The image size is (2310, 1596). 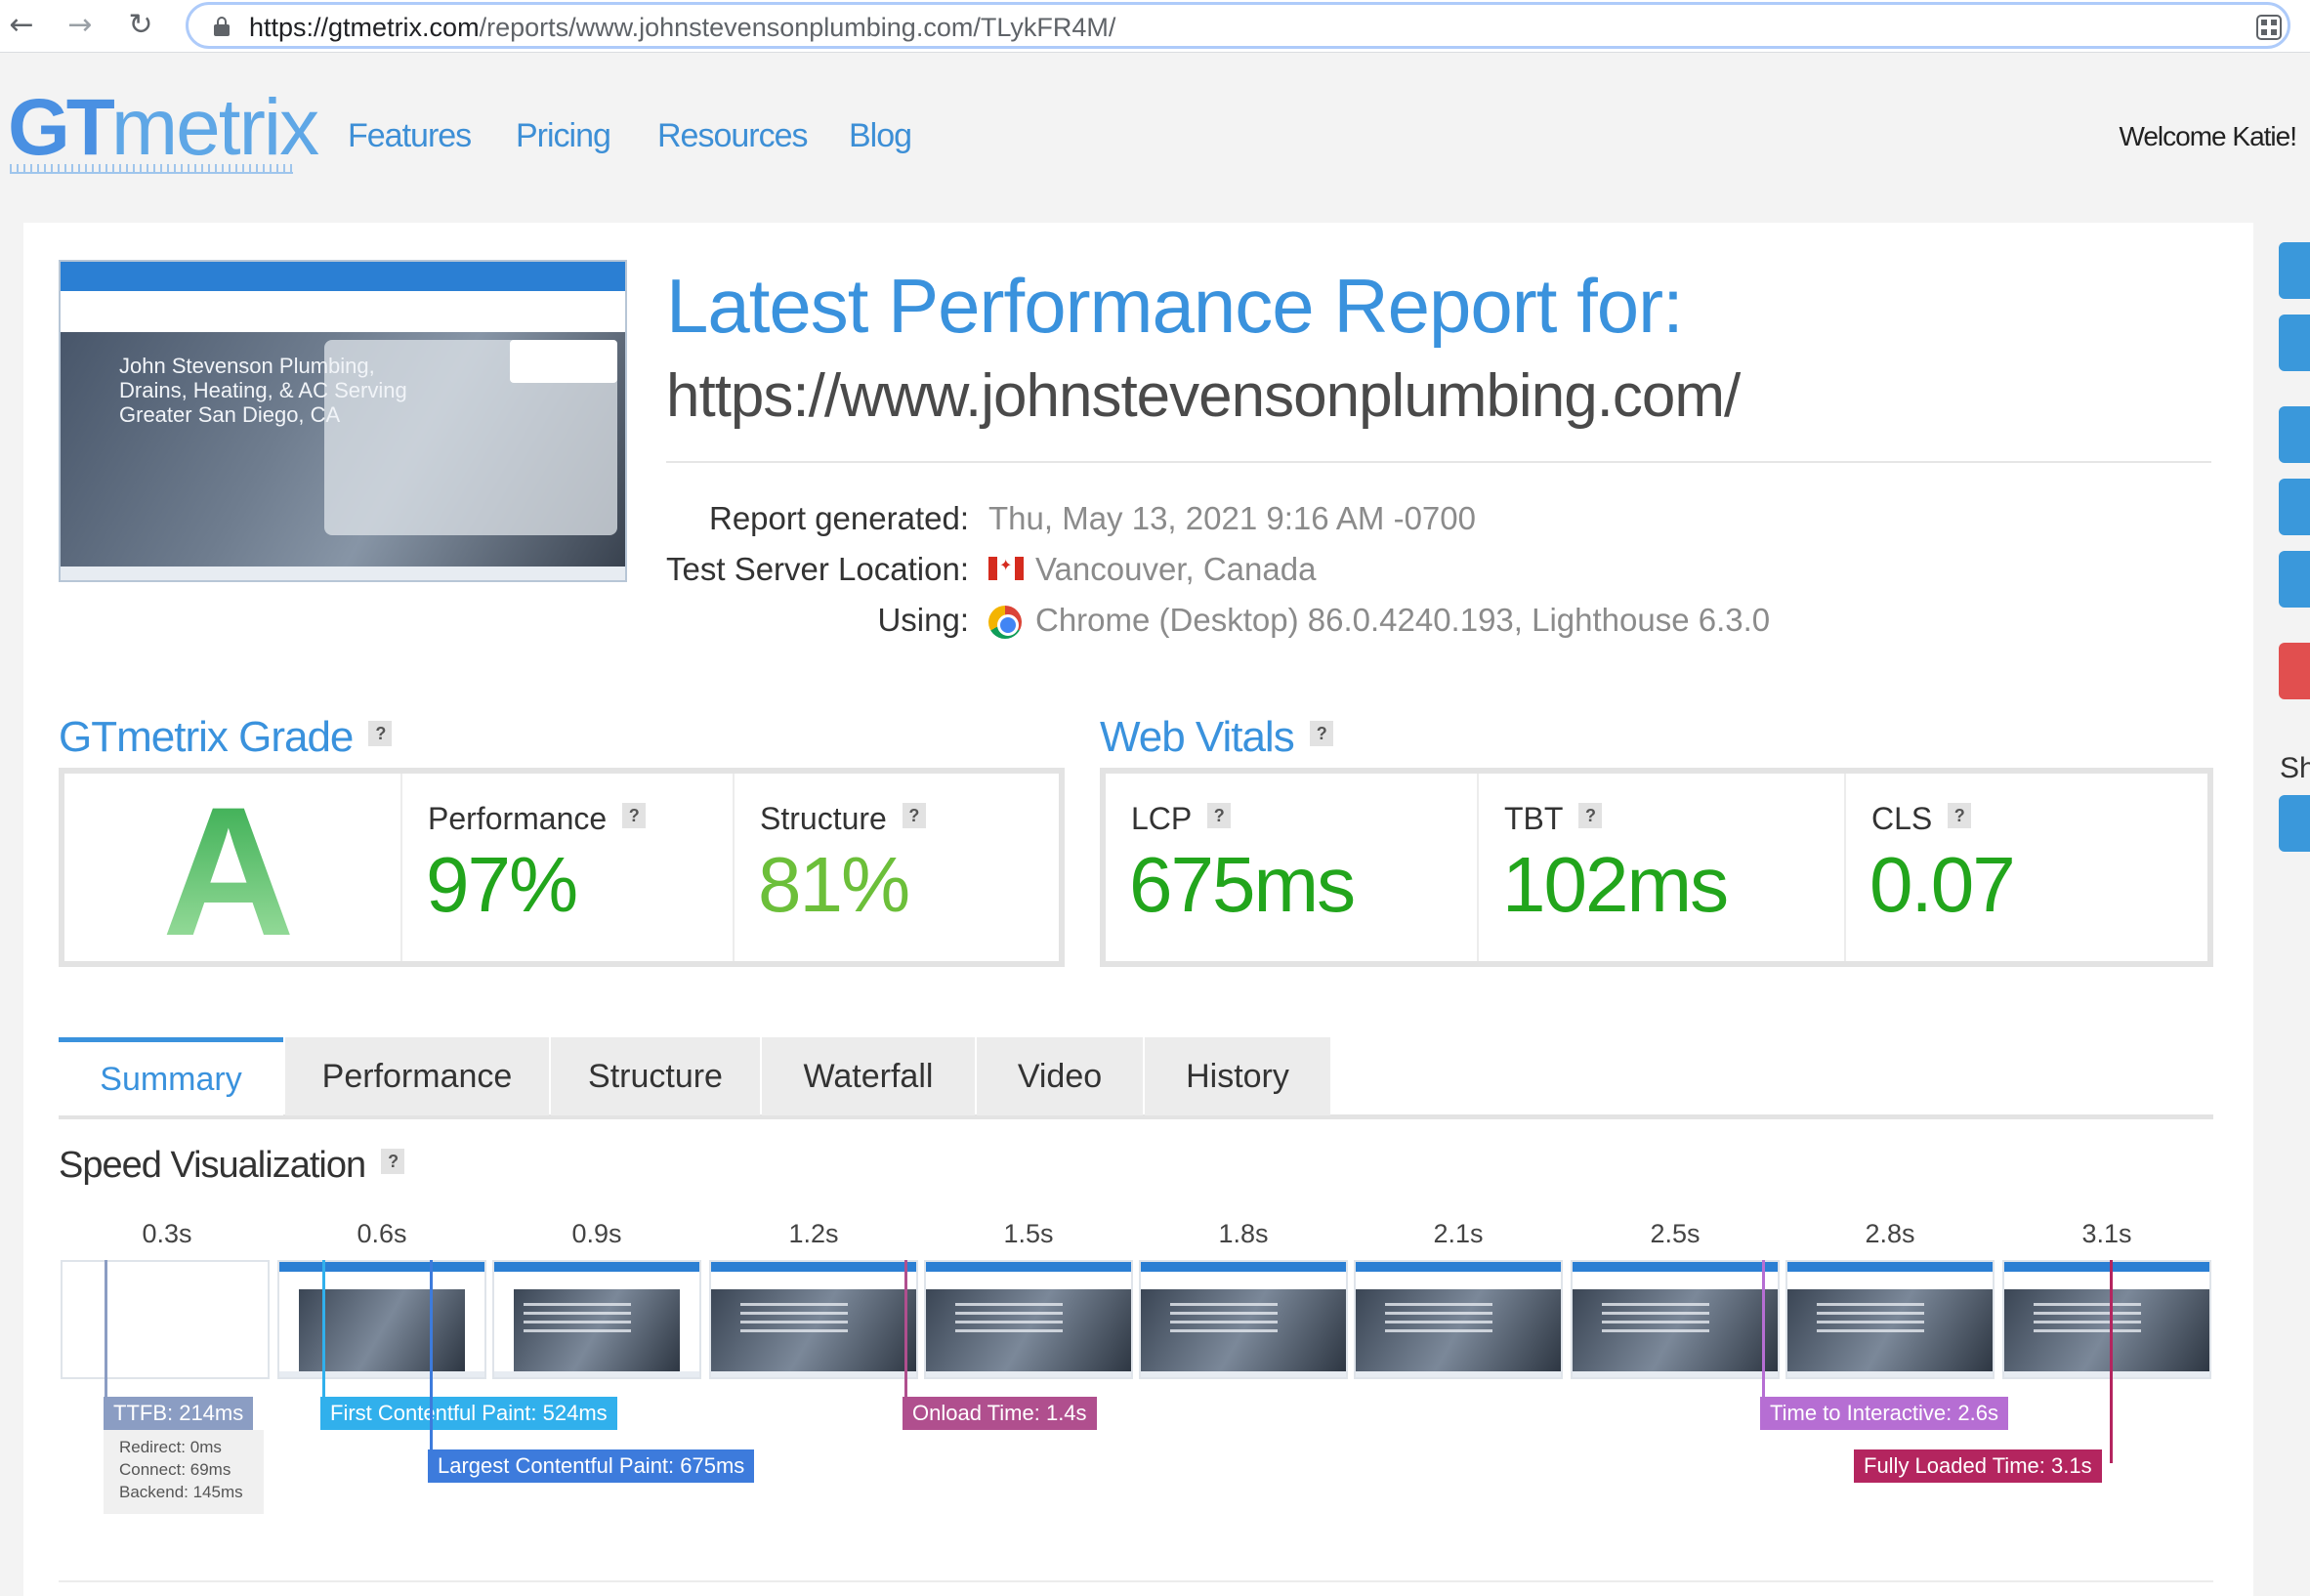 I want to click on web-vitals-help-icon: ?, so click(x=1321, y=734).